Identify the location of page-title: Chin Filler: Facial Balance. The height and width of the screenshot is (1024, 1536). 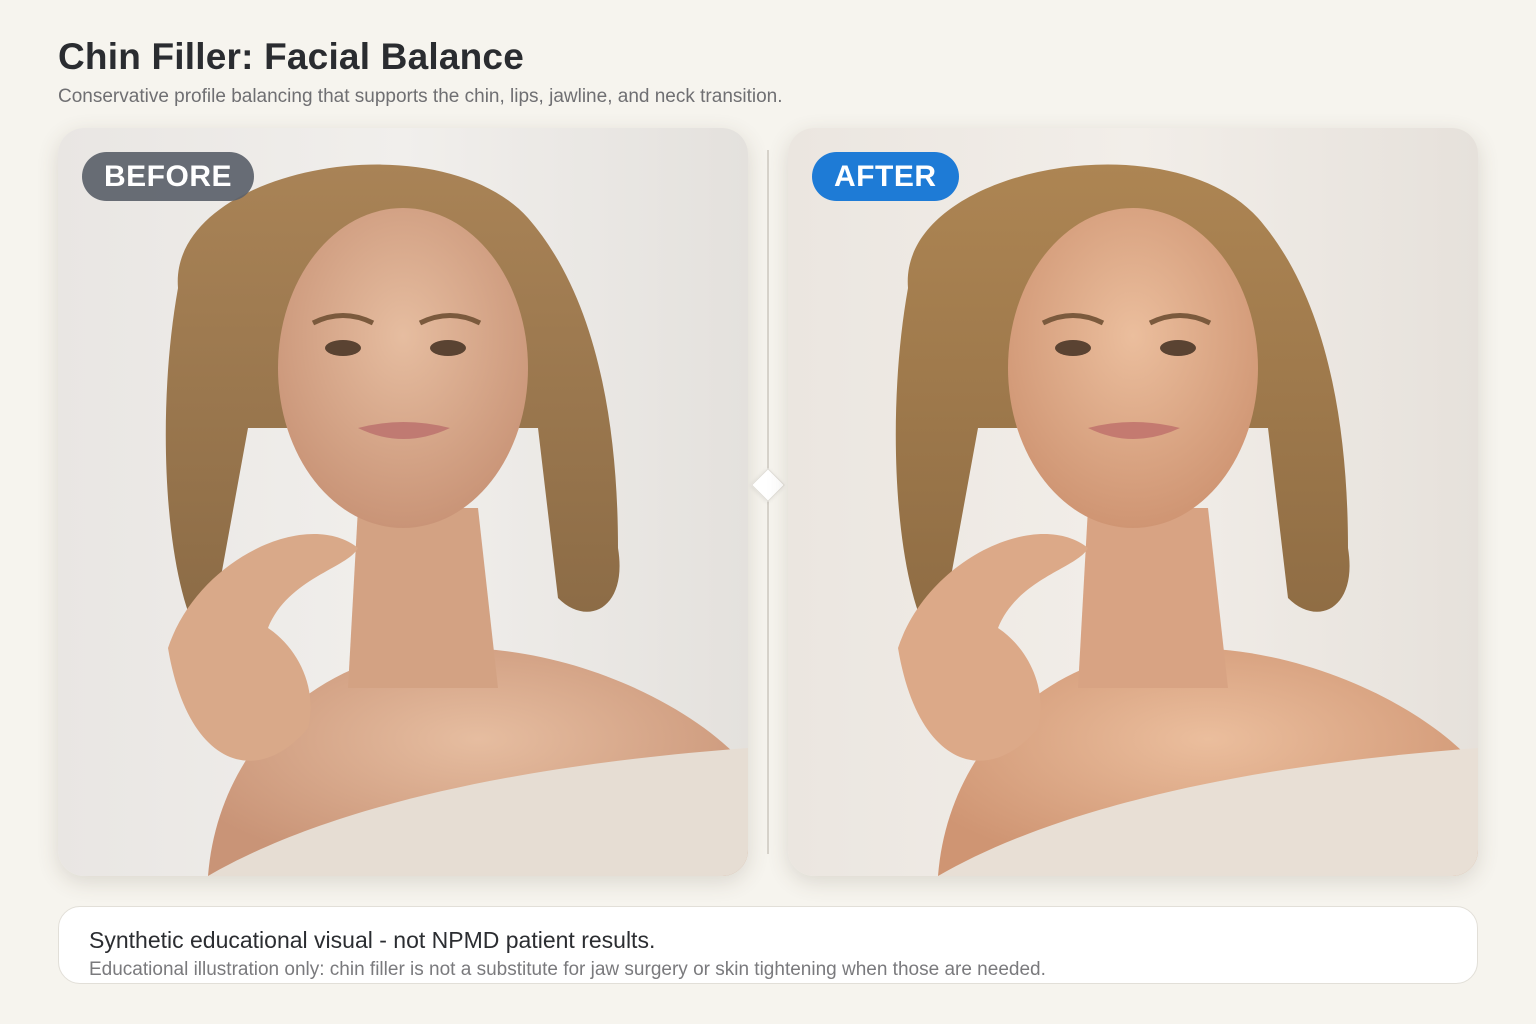
(291, 56).